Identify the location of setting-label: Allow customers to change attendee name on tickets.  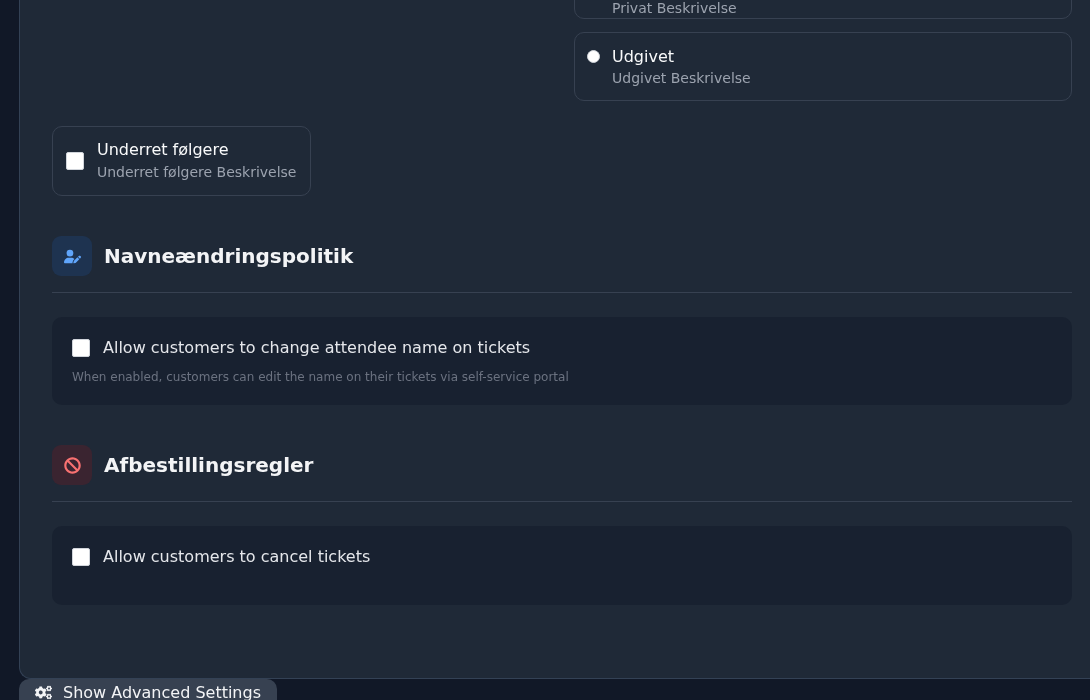
(317, 348).